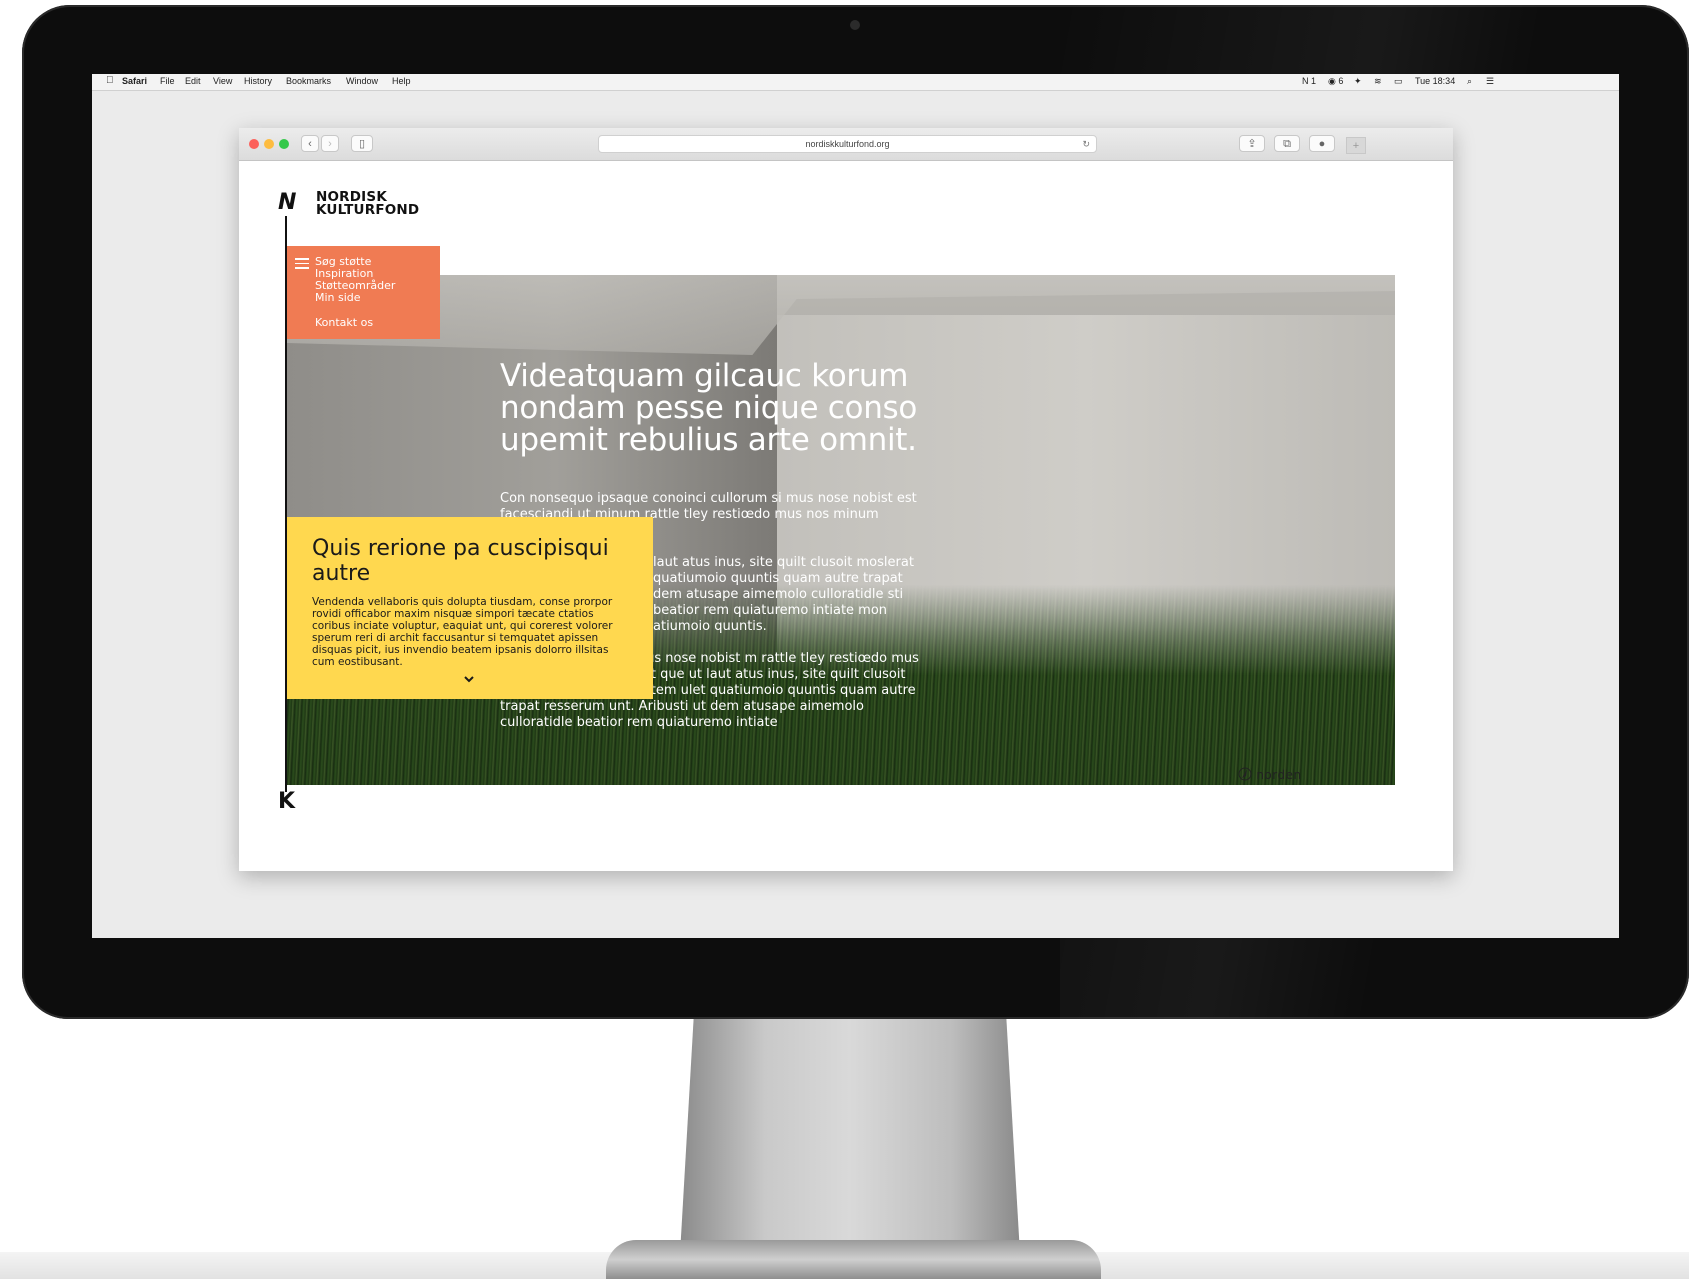  I want to click on sidebar-icon: ▯, so click(362, 143).